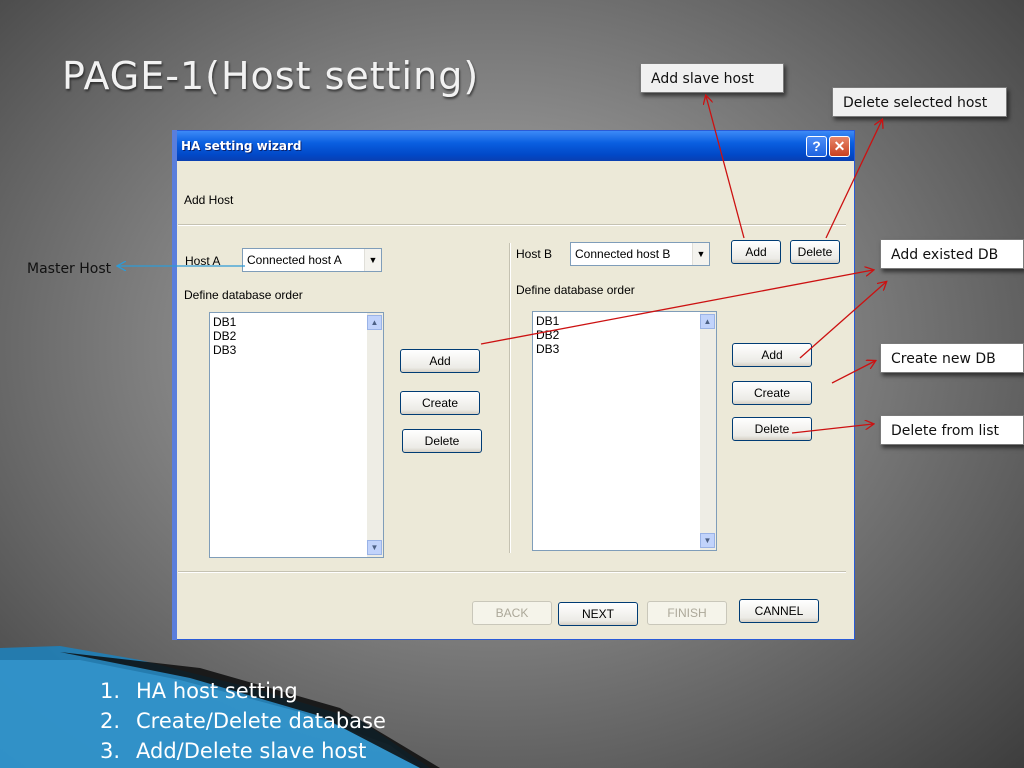 The height and width of the screenshot is (768, 1024). I want to click on host-a-select-value: Connected host A, so click(294, 260).